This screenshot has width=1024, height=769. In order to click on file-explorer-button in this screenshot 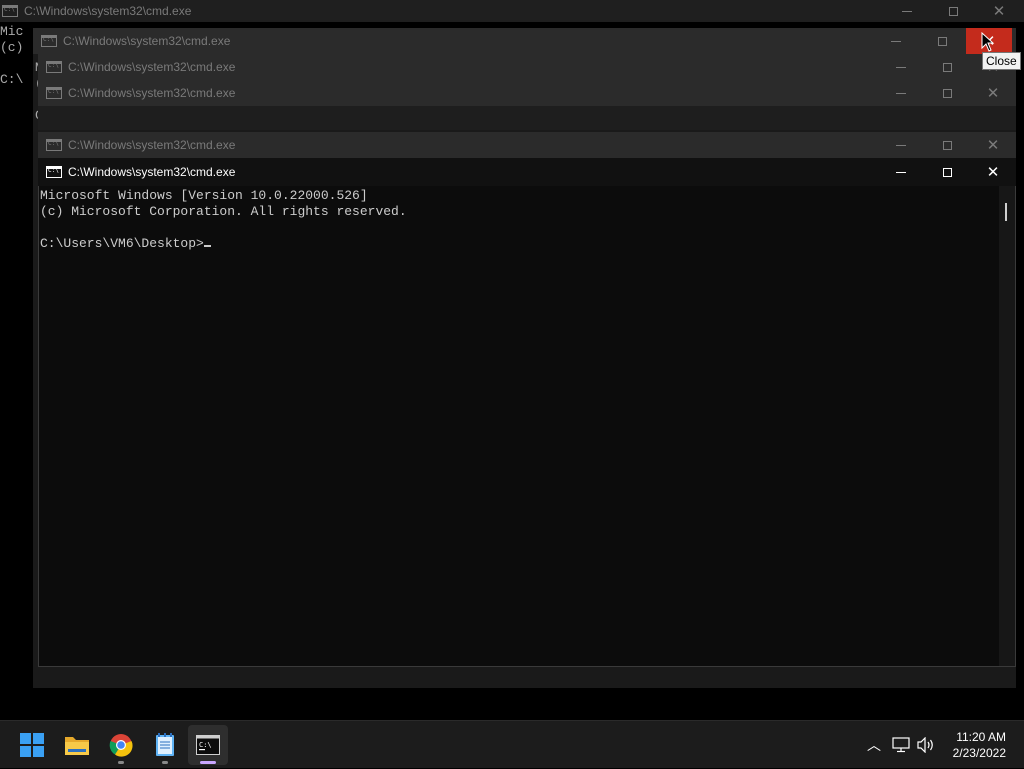, I will do `click(77, 745)`.